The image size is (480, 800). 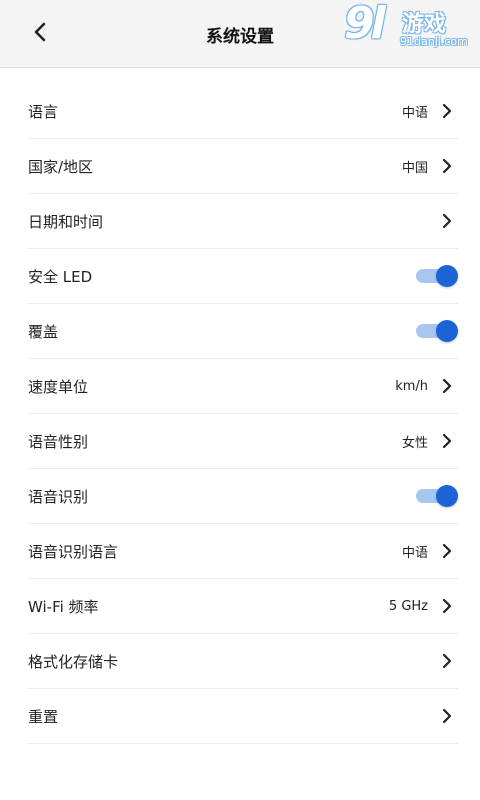 I want to click on setting-row-voice-gender: 语音性别 女性, so click(x=243, y=441).